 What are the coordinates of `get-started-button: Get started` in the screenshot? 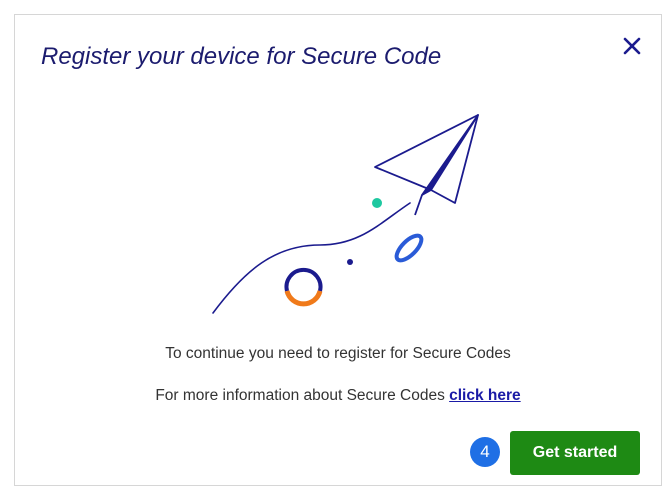 It's located at (575, 453).